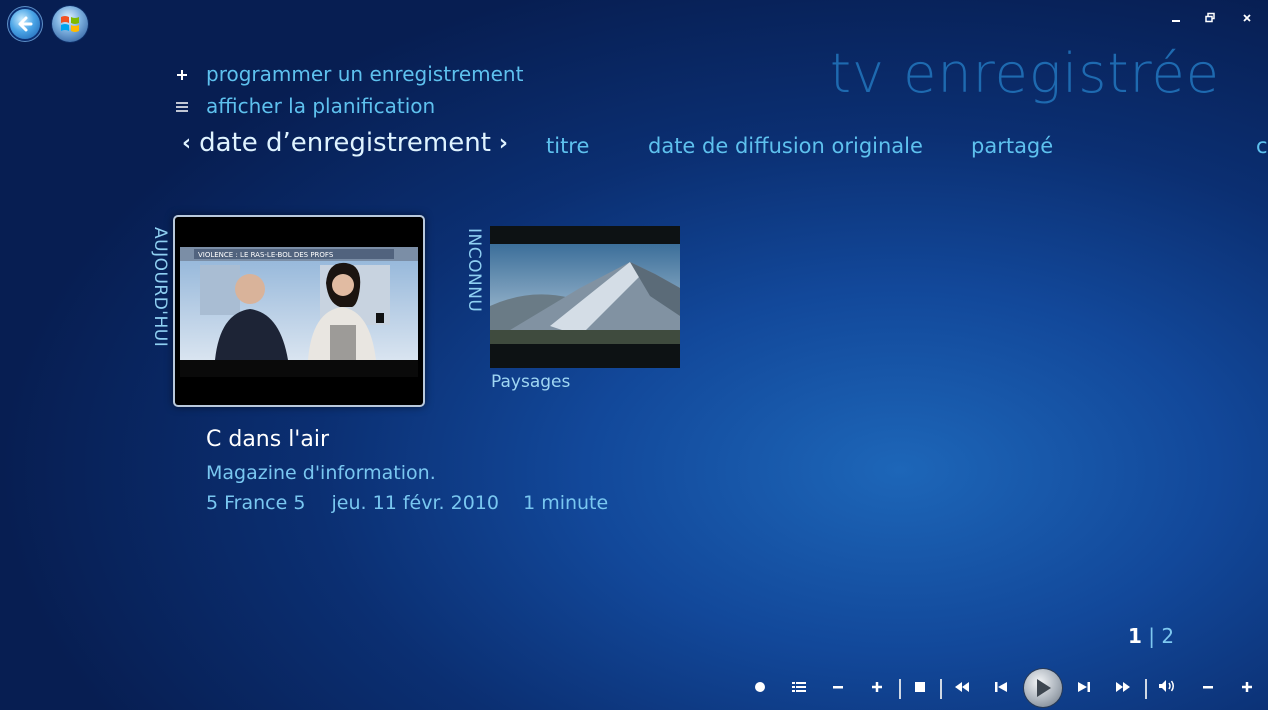  Describe the element at coordinates (503, 143) in the screenshot. I see `chevron-right-icon: ›` at that location.